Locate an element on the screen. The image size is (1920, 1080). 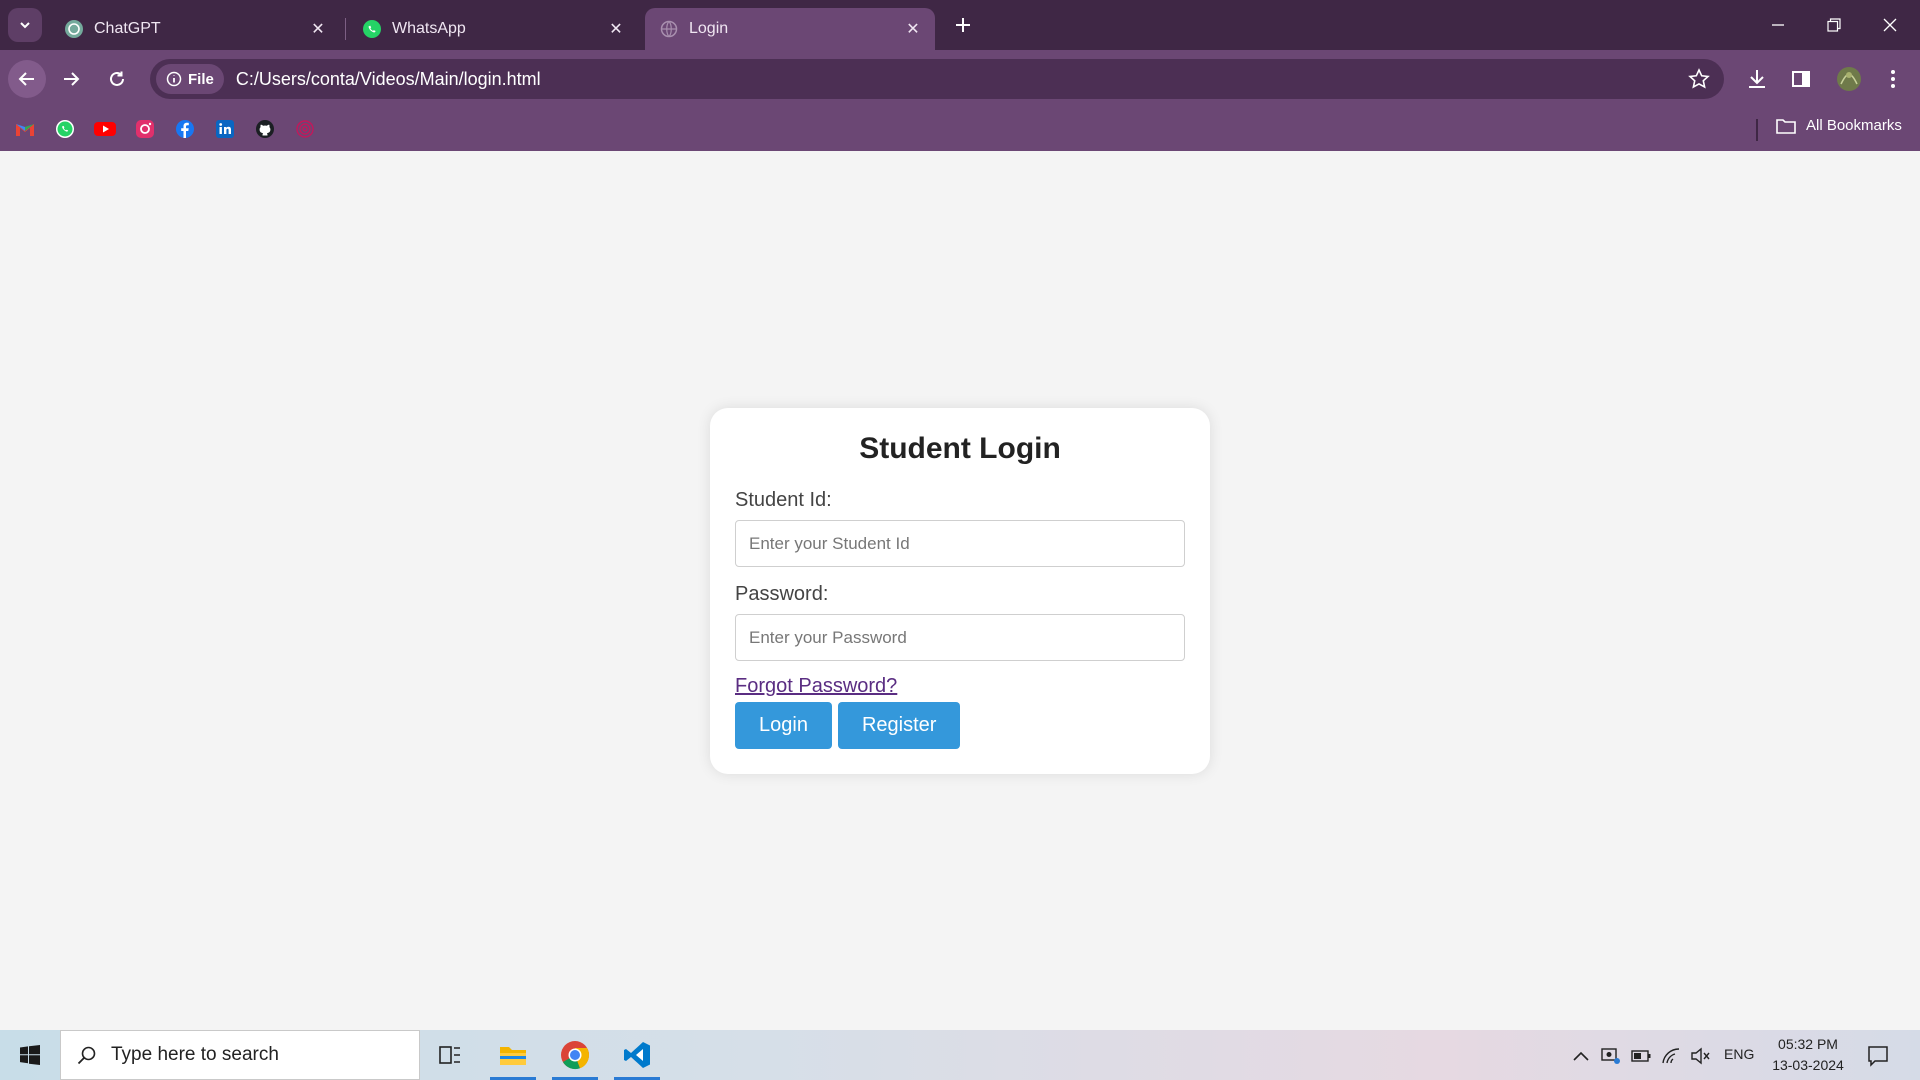
url-text: C:/Users/conta/Videos/Main/login.html is located at coordinates (388, 79).